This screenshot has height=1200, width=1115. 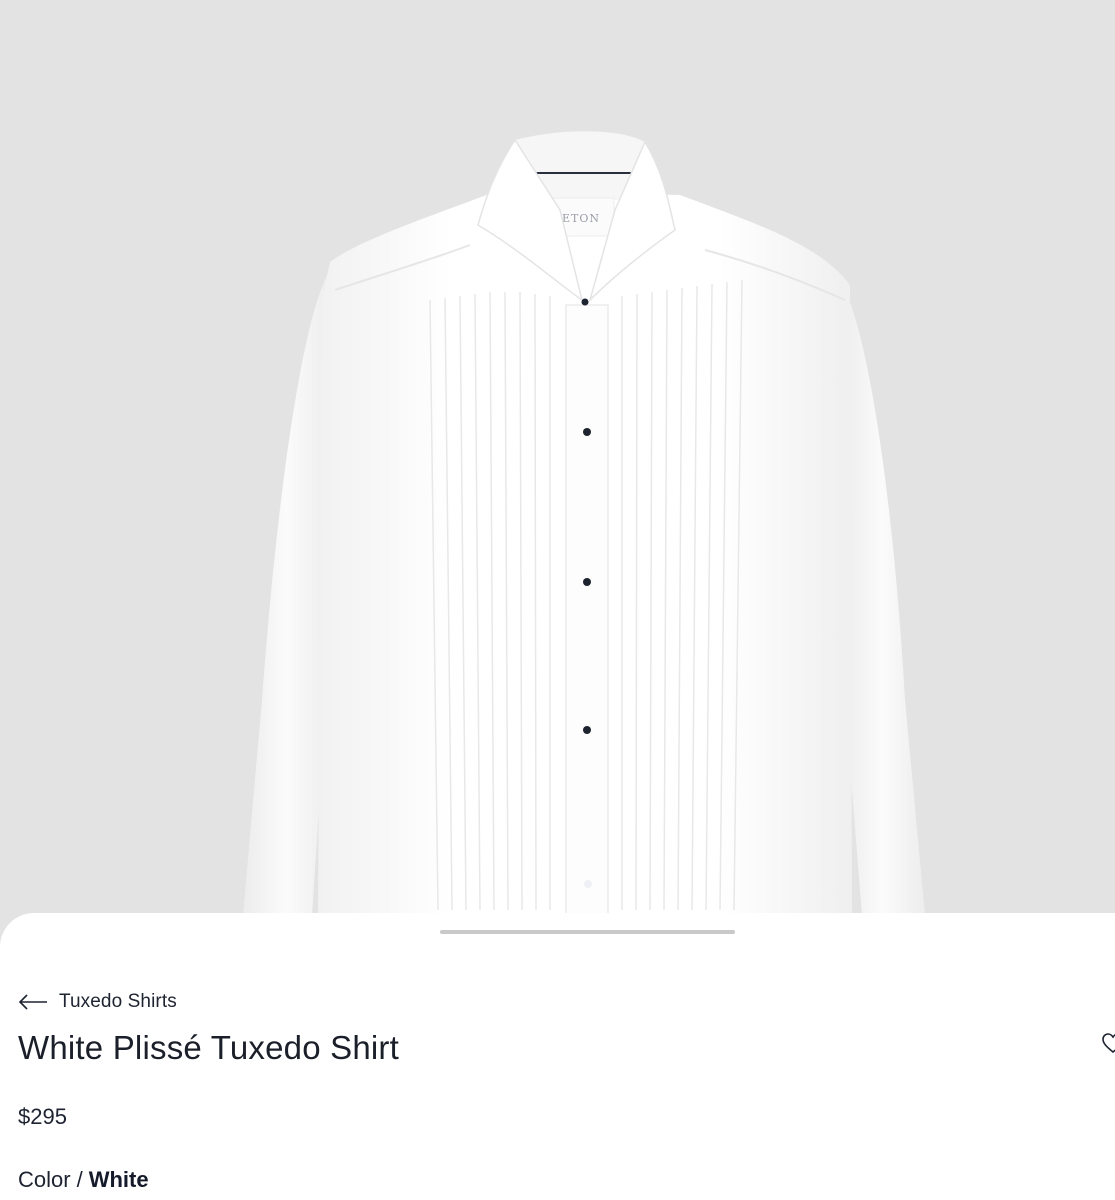 I want to click on sheet-drag-handle, so click(x=587, y=932).